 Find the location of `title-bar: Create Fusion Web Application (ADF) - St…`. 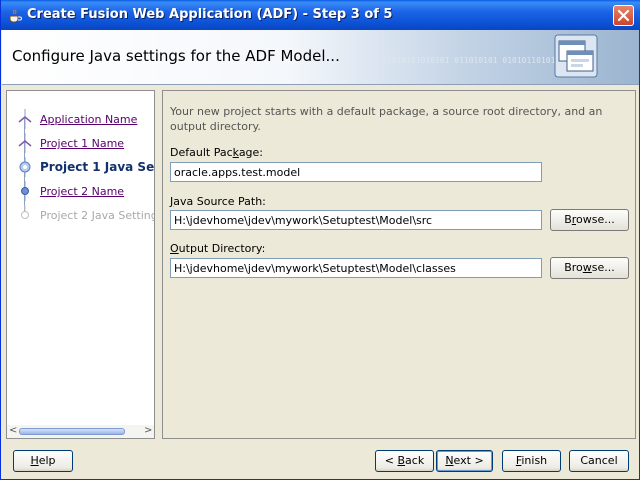

title-bar: Create Fusion Web Application (ADF) - St… is located at coordinates (320, 15).